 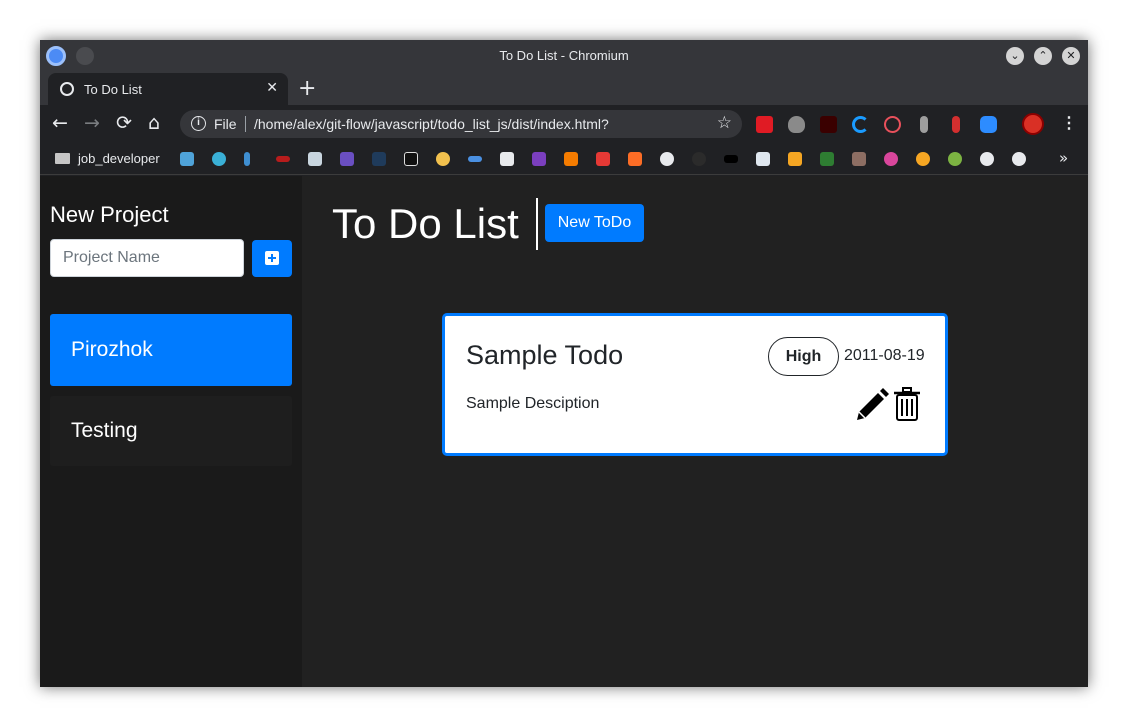 What do you see at coordinates (1069, 123) in the screenshot?
I see `browser-menu-button: ⋮` at bounding box center [1069, 123].